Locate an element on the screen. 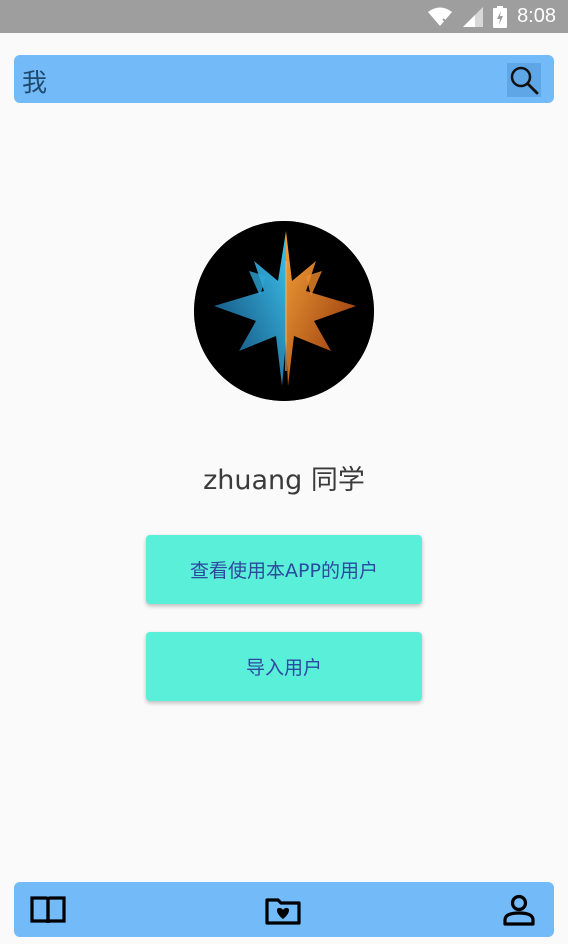 This screenshot has width=568, height=944. avatar-emblem-image is located at coordinates (284, 311).